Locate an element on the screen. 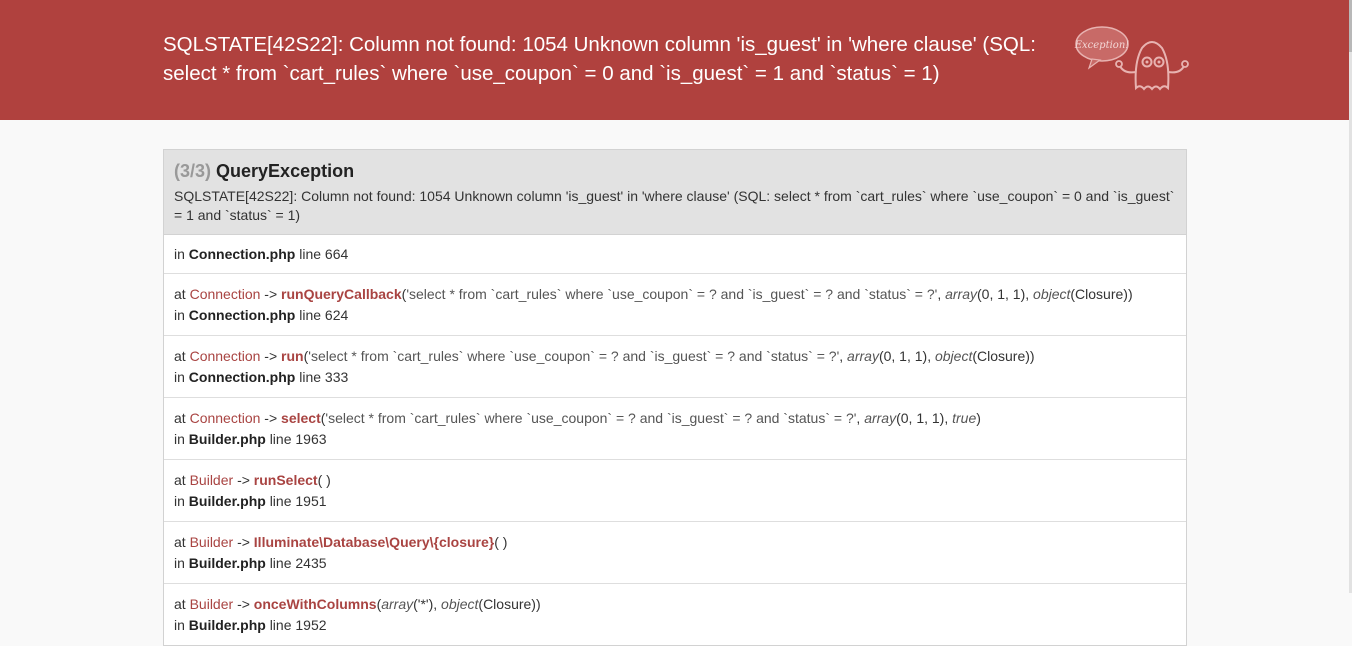  trace-method: run is located at coordinates (292, 356).